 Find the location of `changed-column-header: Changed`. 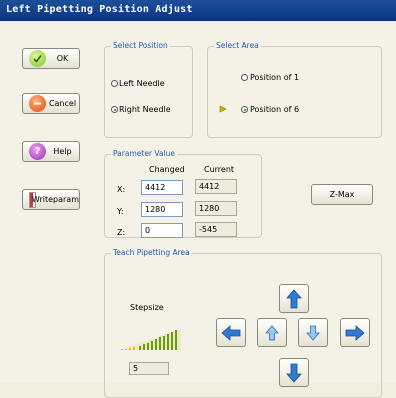

changed-column-header: Changed is located at coordinates (167, 169).